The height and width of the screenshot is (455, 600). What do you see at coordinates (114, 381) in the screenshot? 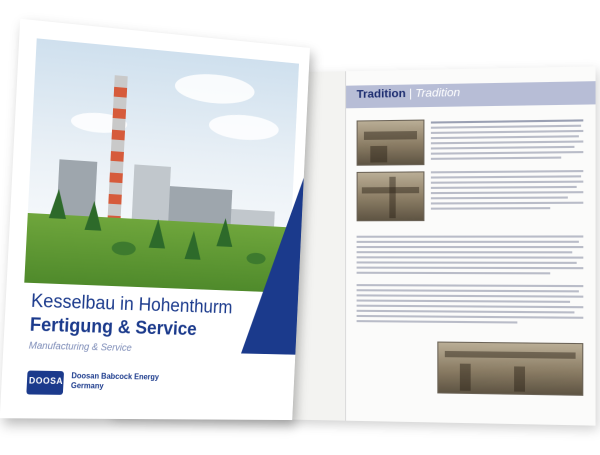
I see `company-name: Doosan Babcock Energy Germany` at bounding box center [114, 381].